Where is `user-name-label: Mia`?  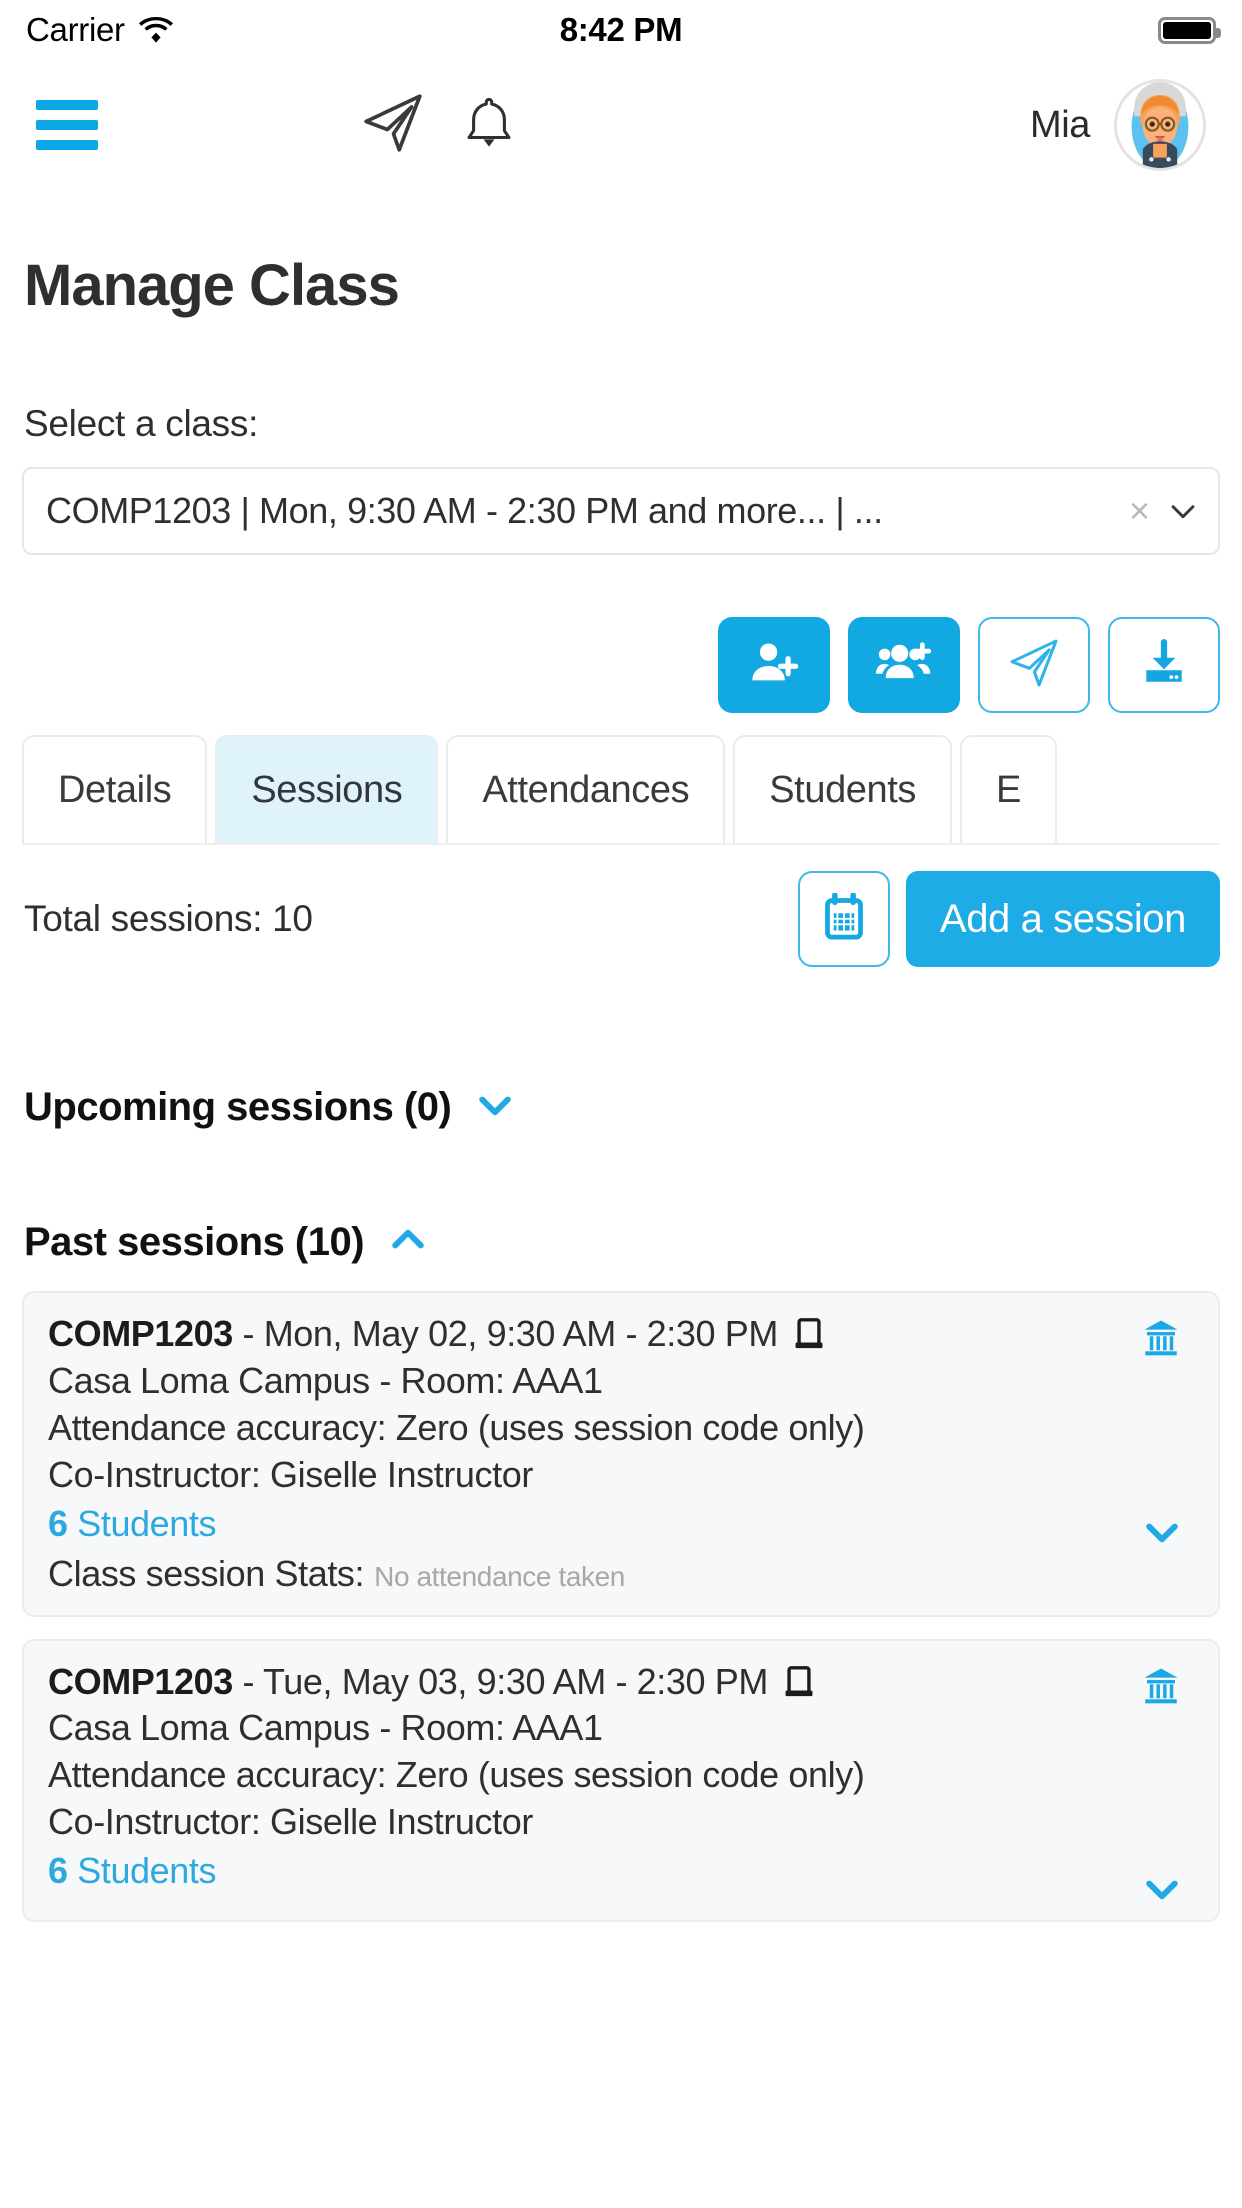
user-name-label: Mia is located at coordinates (1059, 124).